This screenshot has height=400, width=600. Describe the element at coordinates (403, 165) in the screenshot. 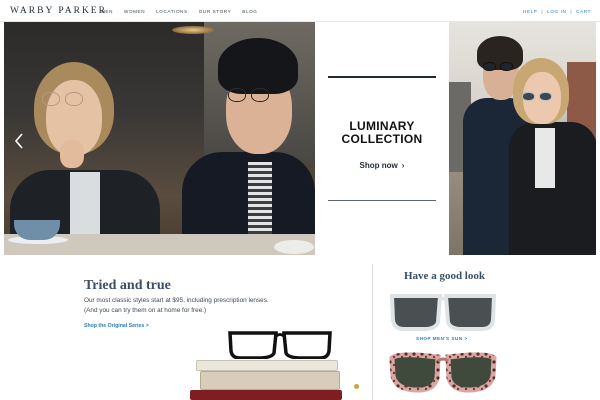

I see `chevron-right-icon: ›` at that location.